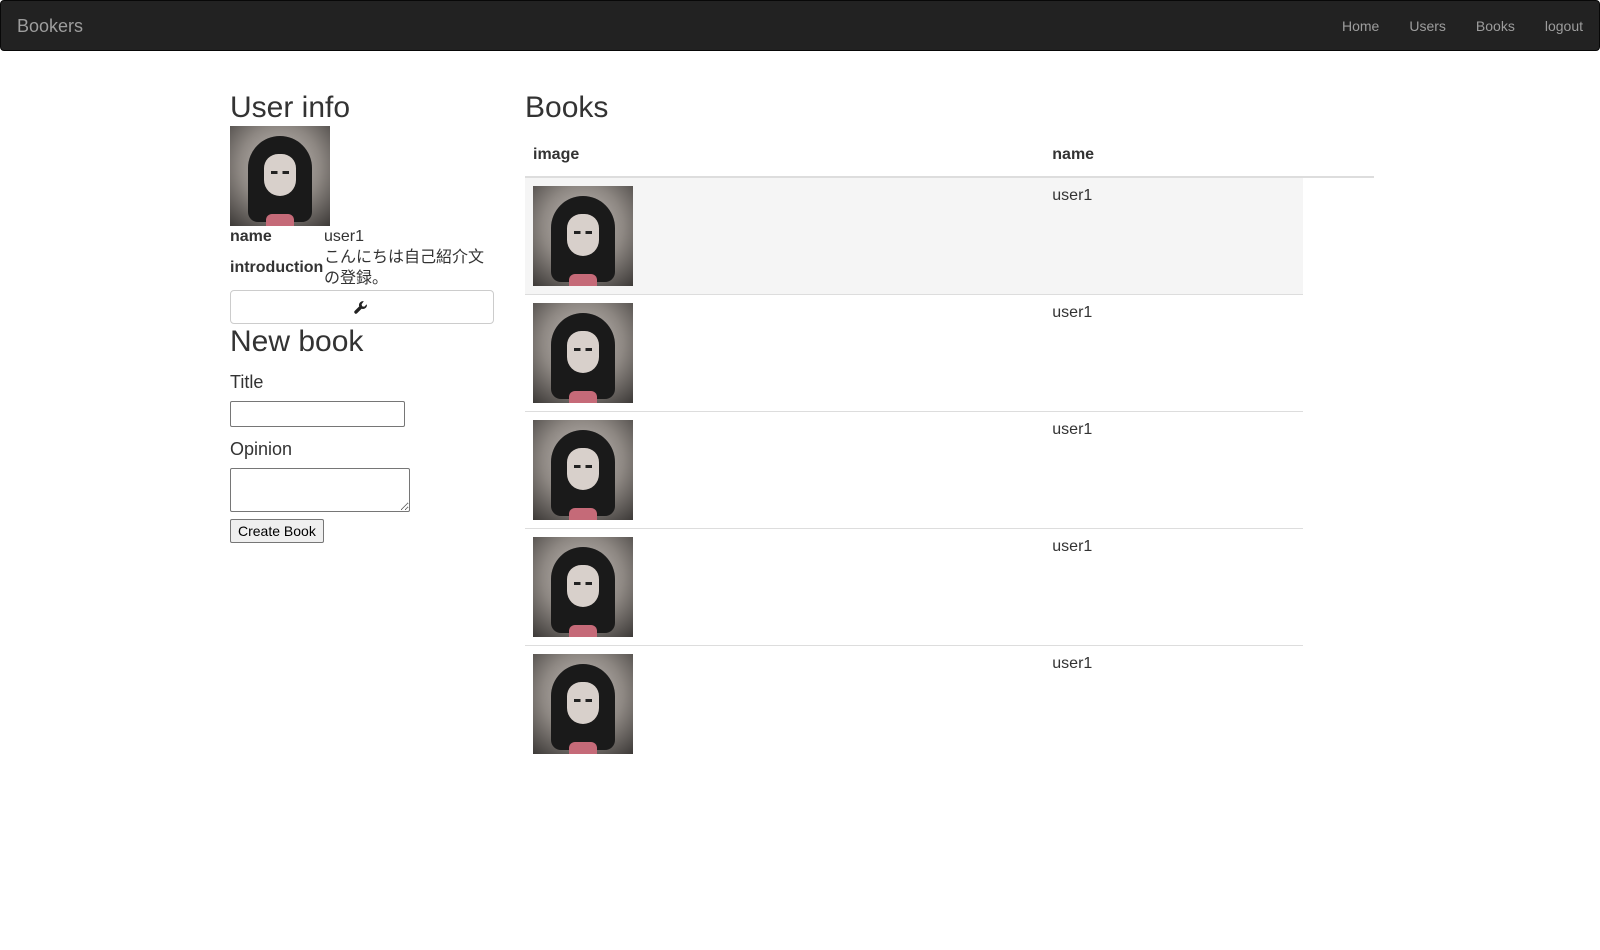  What do you see at coordinates (280, 172) in the screenshot?
I see `avatar-eyes` at bounding box center [280, 172].